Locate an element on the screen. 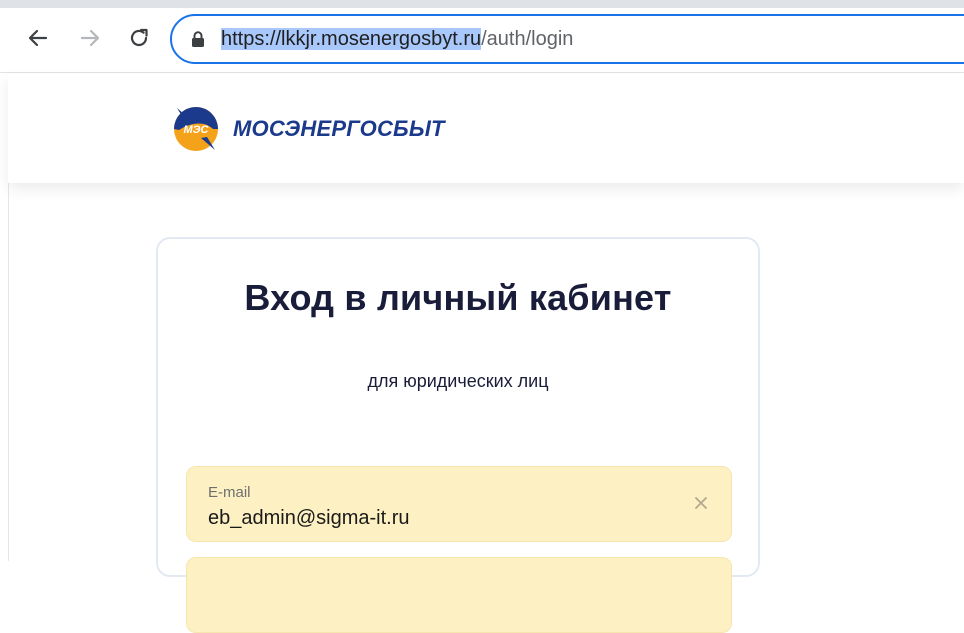 This screenshot has width=964, height=633. arrow-left-icon is located at coordinates (38, 38).